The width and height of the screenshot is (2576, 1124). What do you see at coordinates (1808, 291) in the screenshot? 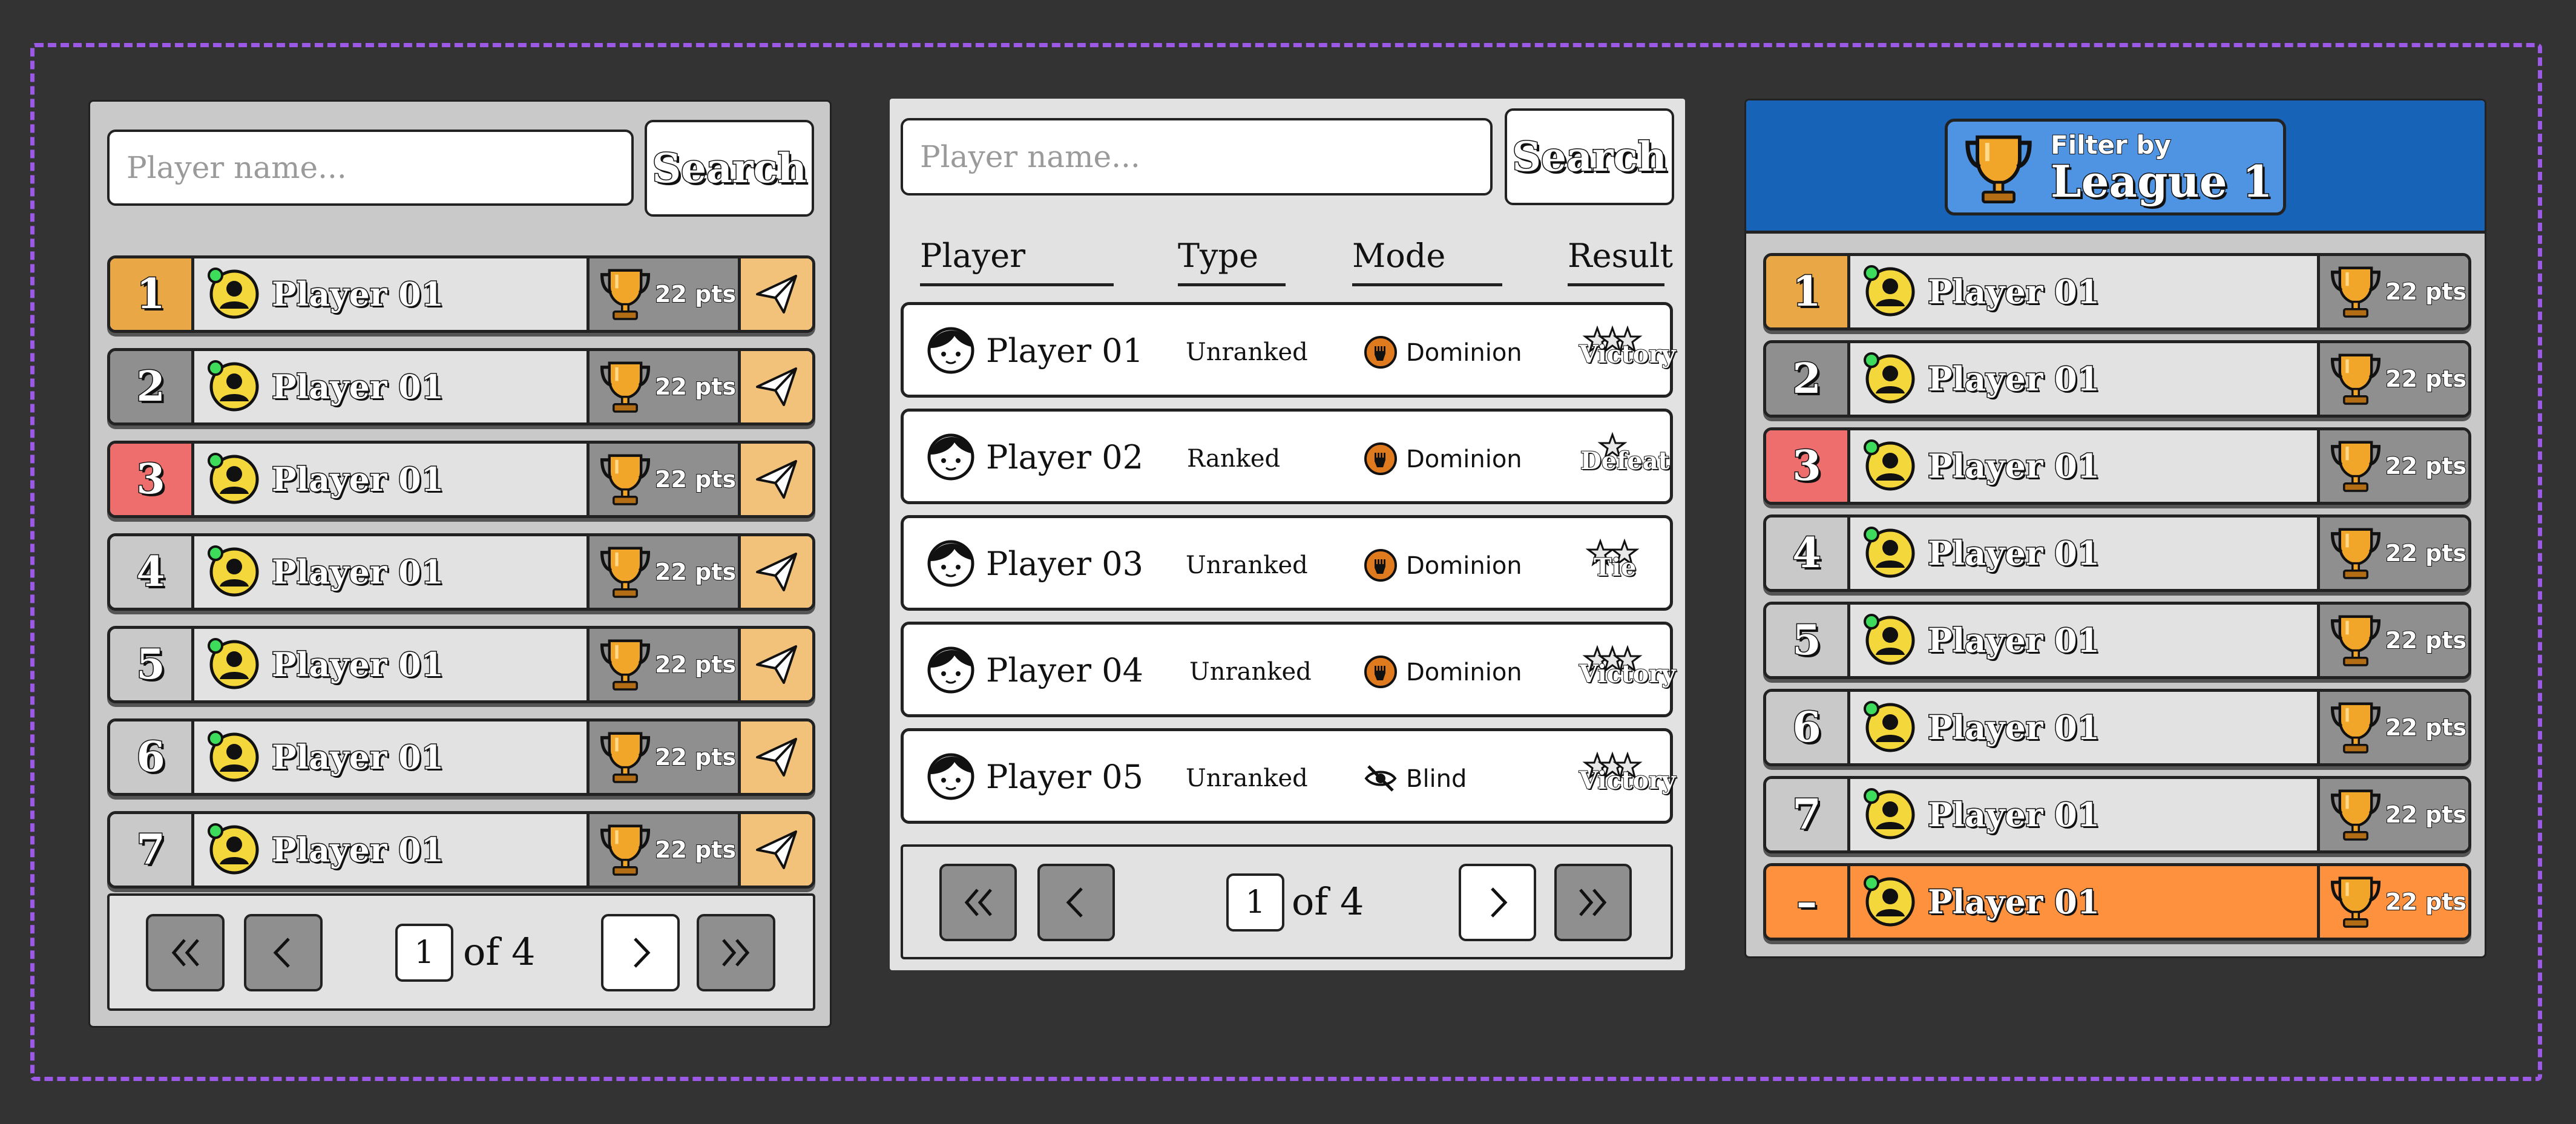
I see `rank-number: 1` at bounding box center [1808, 291].